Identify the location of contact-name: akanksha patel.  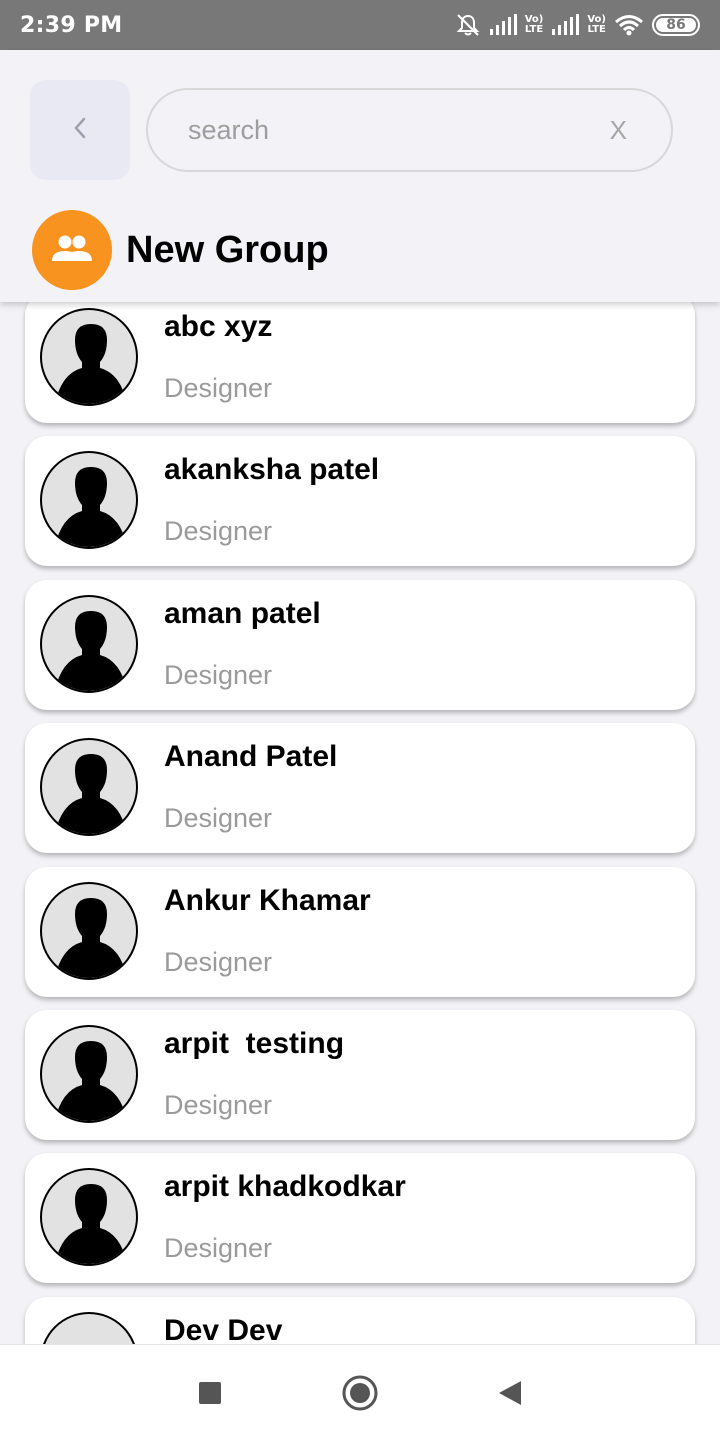
(272, 469).